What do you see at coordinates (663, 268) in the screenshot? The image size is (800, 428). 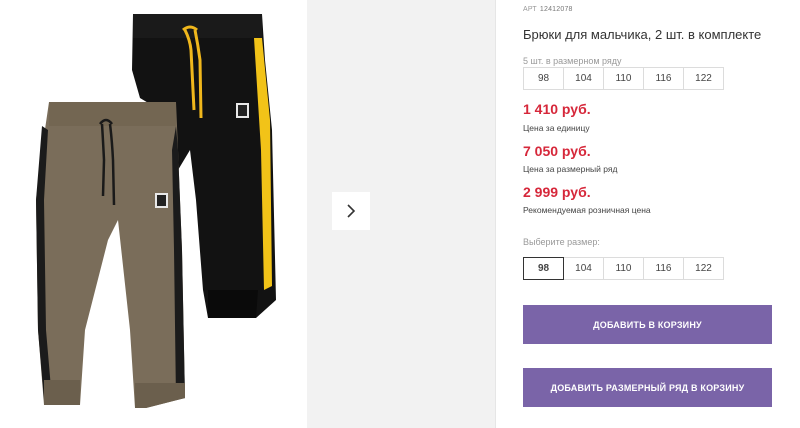 I see `size-option-116: 116` at bounding box center [663, 268].